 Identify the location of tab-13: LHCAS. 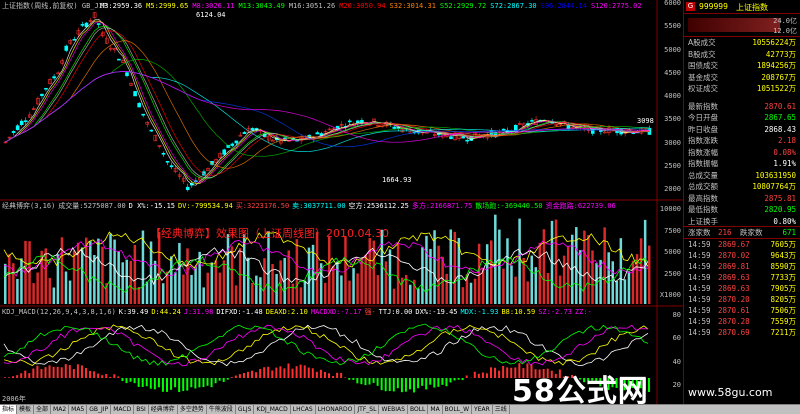
(303, 409).